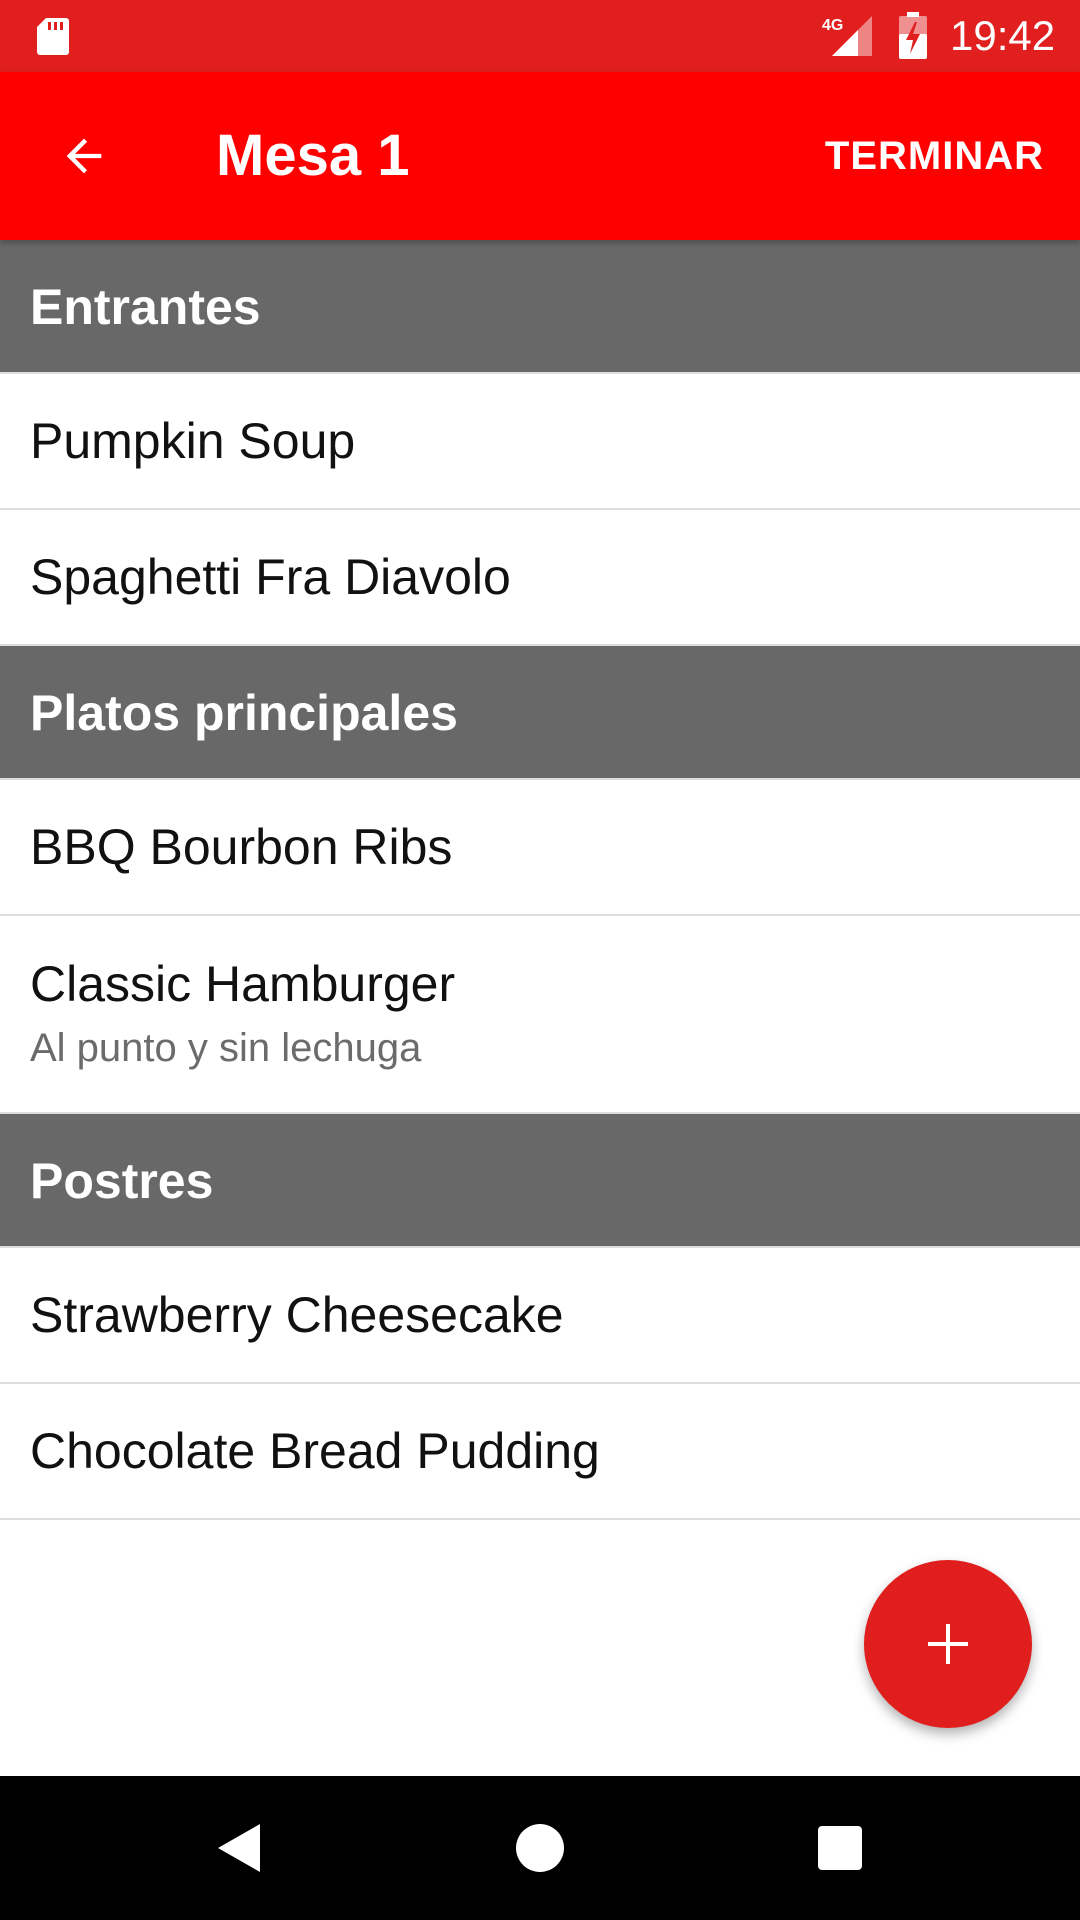 The width and height of the screenshot is (1080, 1920). What do you see at coordinates (193, 441) in the screenshot?
I see `item-name: Pumpkin Soup` at bounding box center [193, 441].